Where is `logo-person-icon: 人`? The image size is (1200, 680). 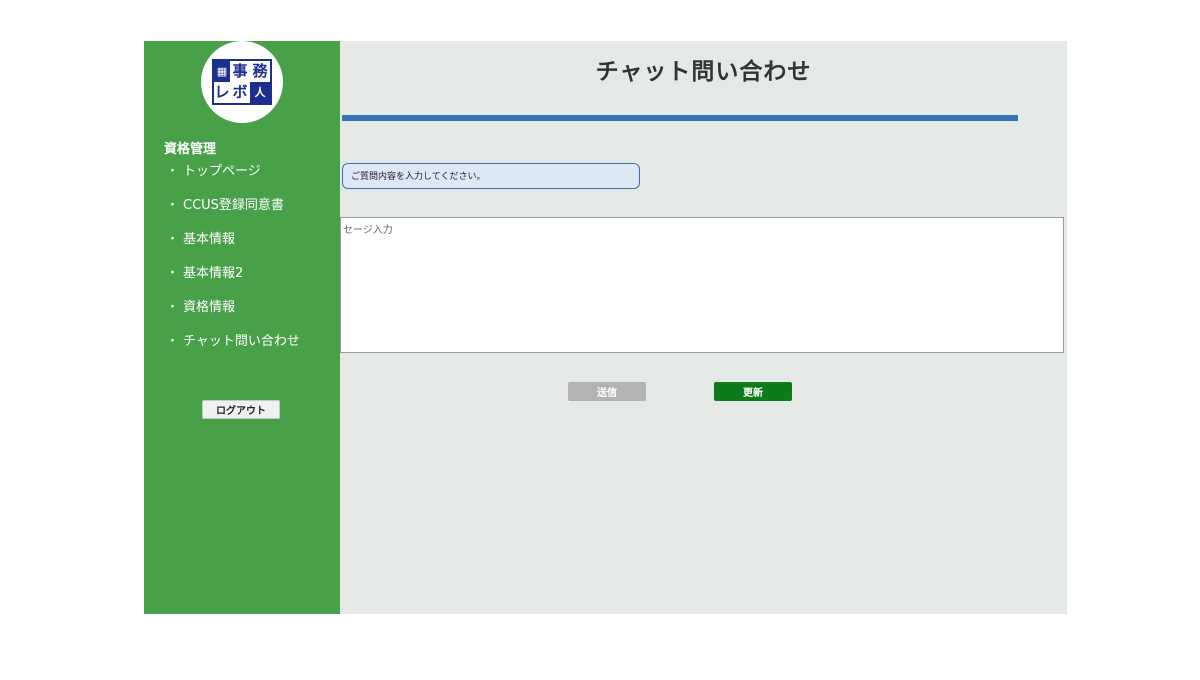
logo-person-icon: 人 is located at coordinates (260, 92).